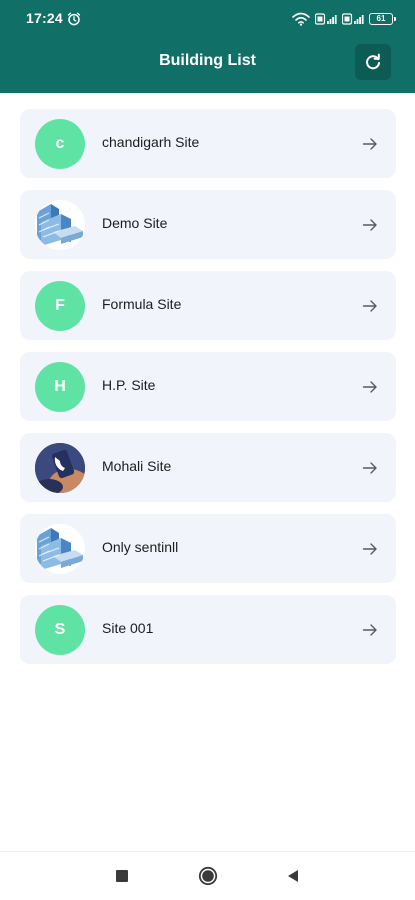  I want to click on status-bar: 17:24 61, so click(207, 19).